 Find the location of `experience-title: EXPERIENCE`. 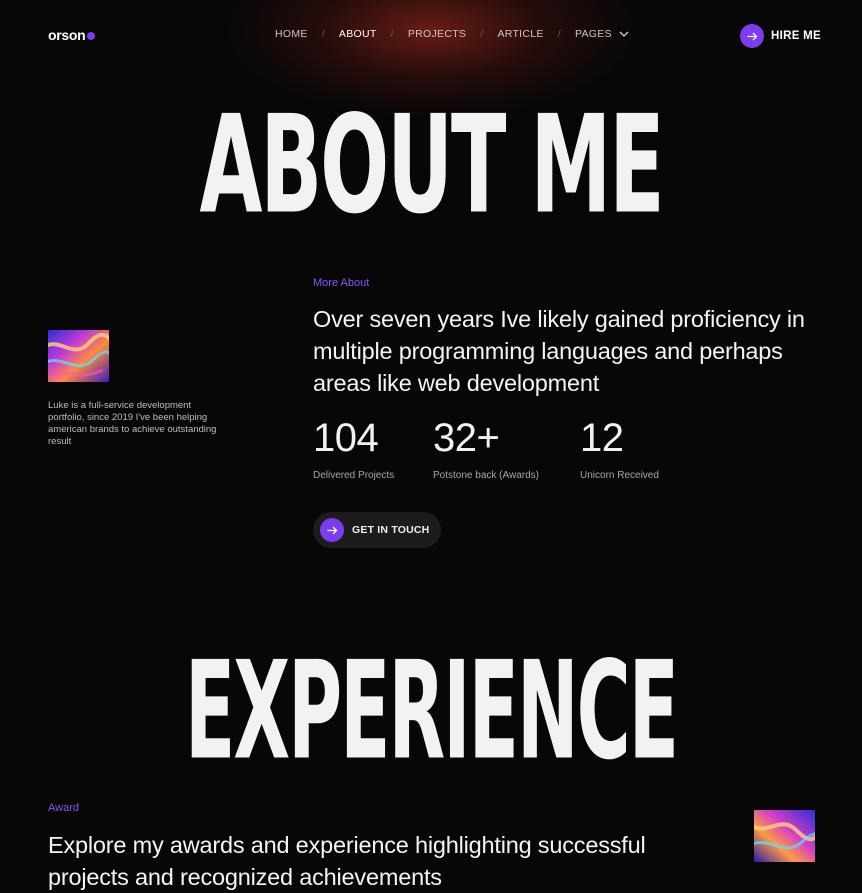

experience-title: EXPERIENCE is located at coordinates (431, 711).